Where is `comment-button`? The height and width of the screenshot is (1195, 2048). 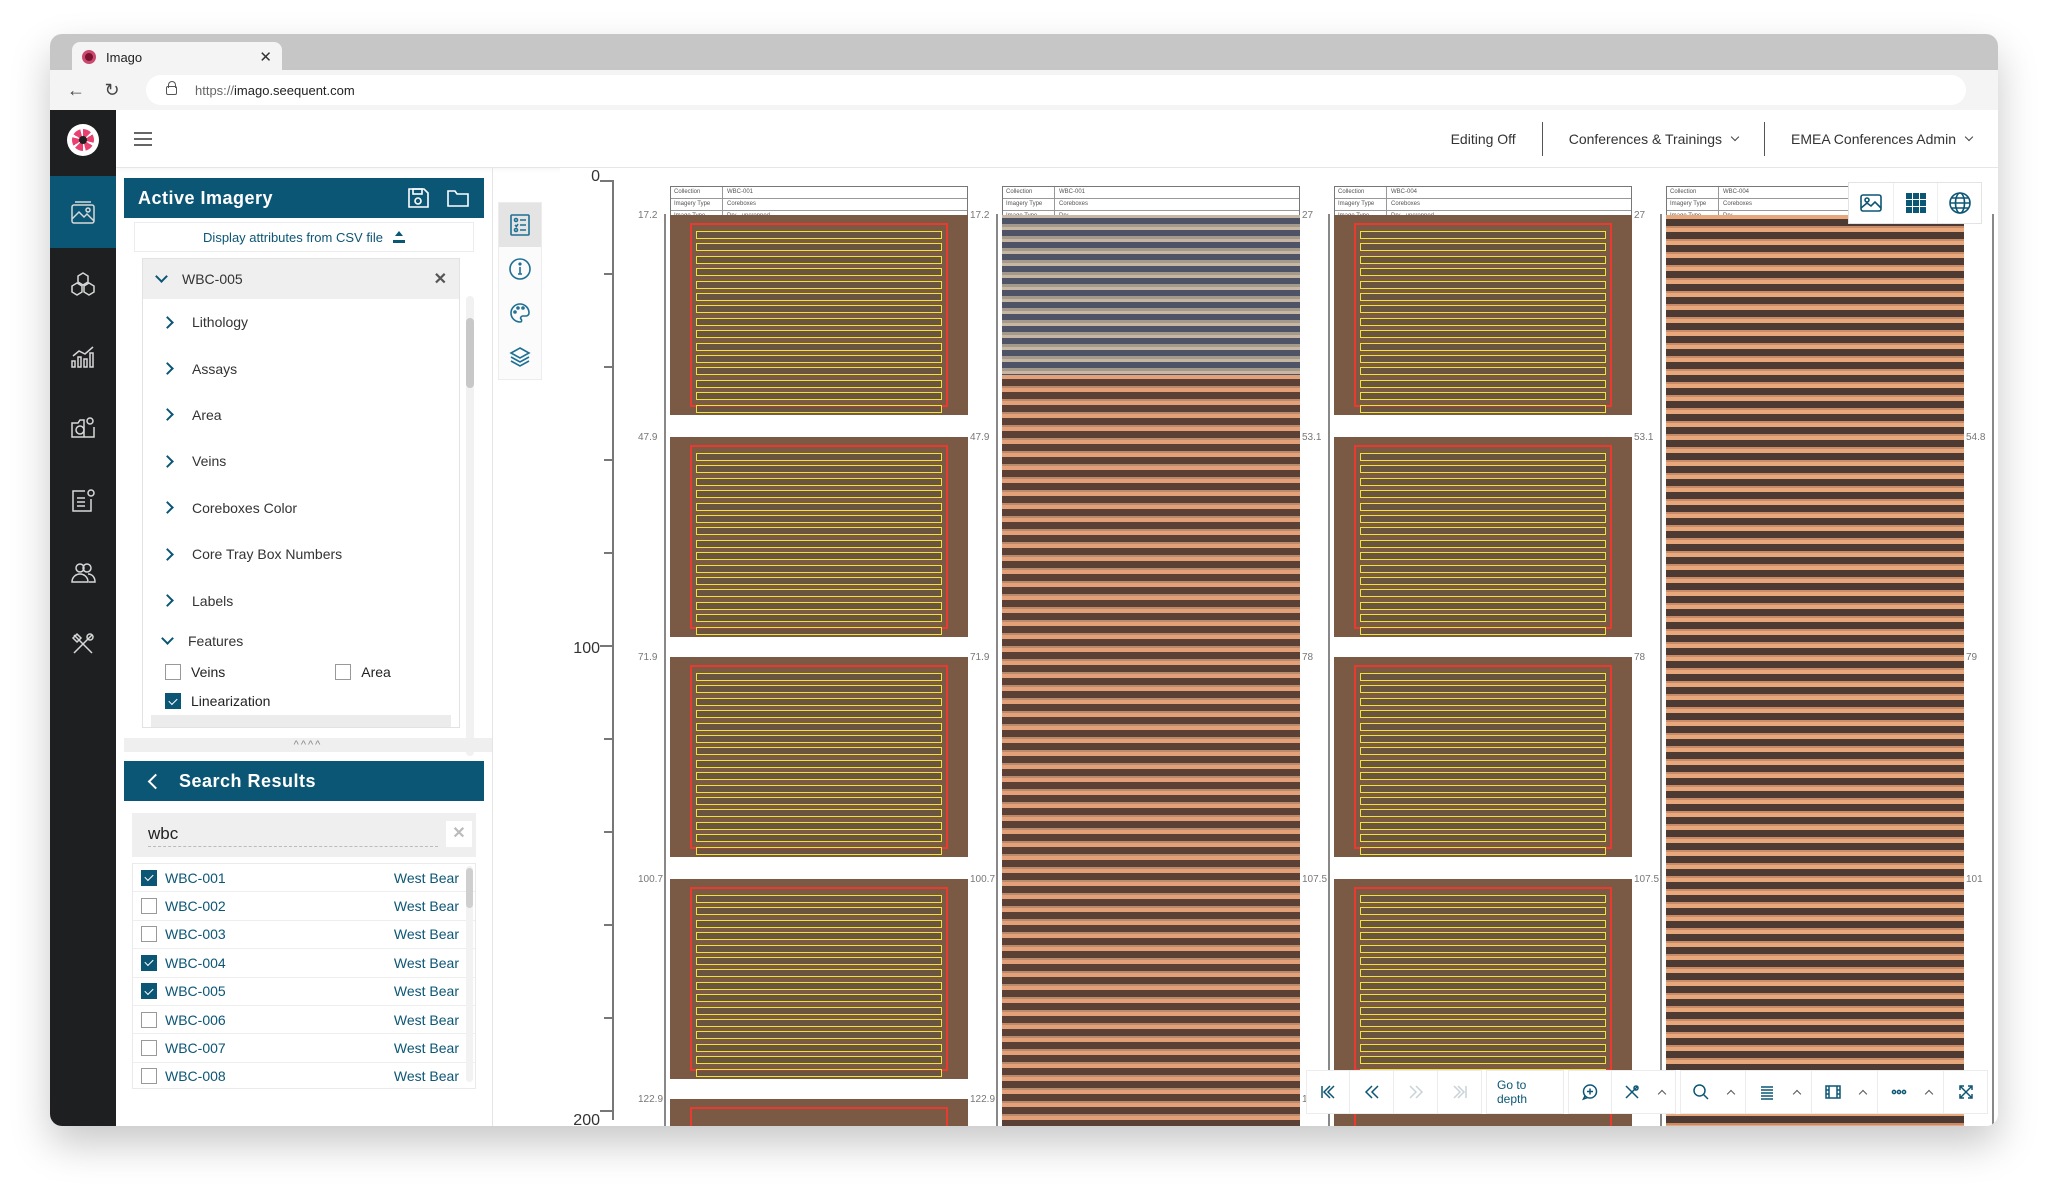
comment-button is located at coordinates (1590, 1092).